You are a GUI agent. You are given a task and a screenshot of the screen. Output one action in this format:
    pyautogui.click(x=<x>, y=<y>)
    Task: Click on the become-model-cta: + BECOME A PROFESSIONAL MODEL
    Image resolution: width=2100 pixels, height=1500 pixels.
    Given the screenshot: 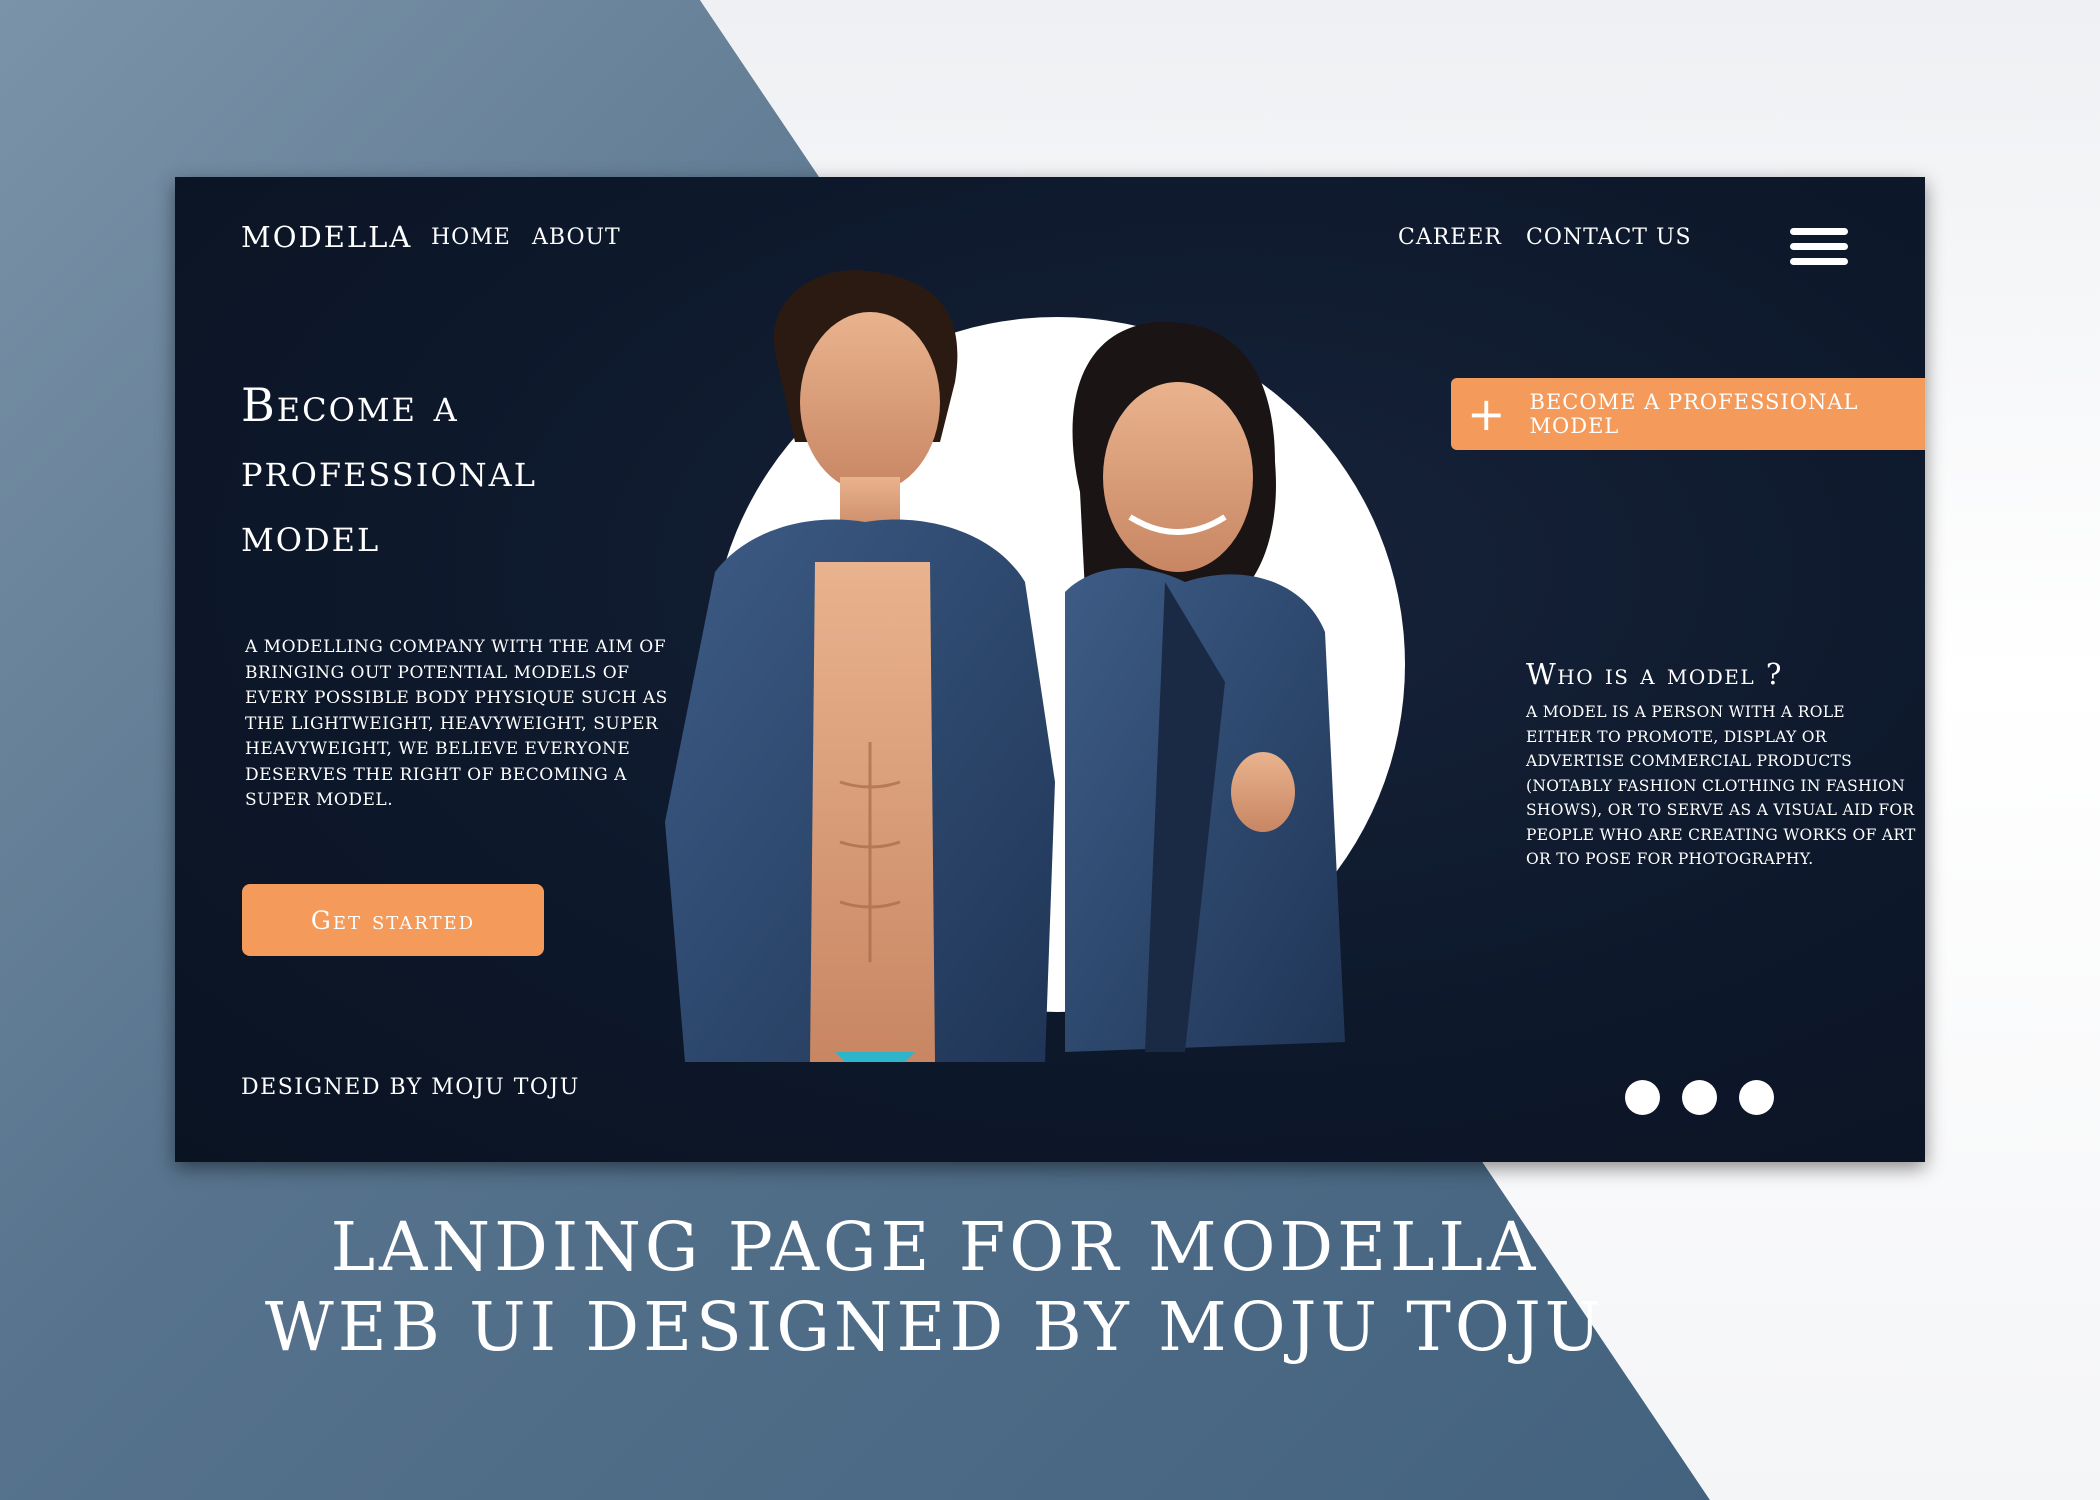 What is the action you would take?
    pyautogui.click(x=1688, y=414)
    